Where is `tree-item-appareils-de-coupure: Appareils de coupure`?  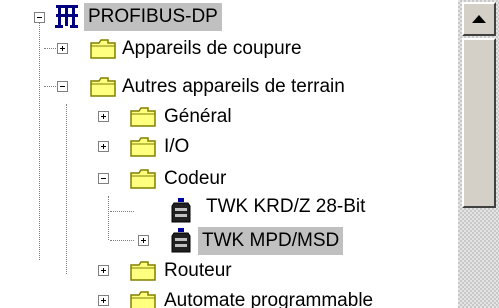
tree-item-appareils-de-coupure: Appareils de coupure is located at coordinates (229, 49).